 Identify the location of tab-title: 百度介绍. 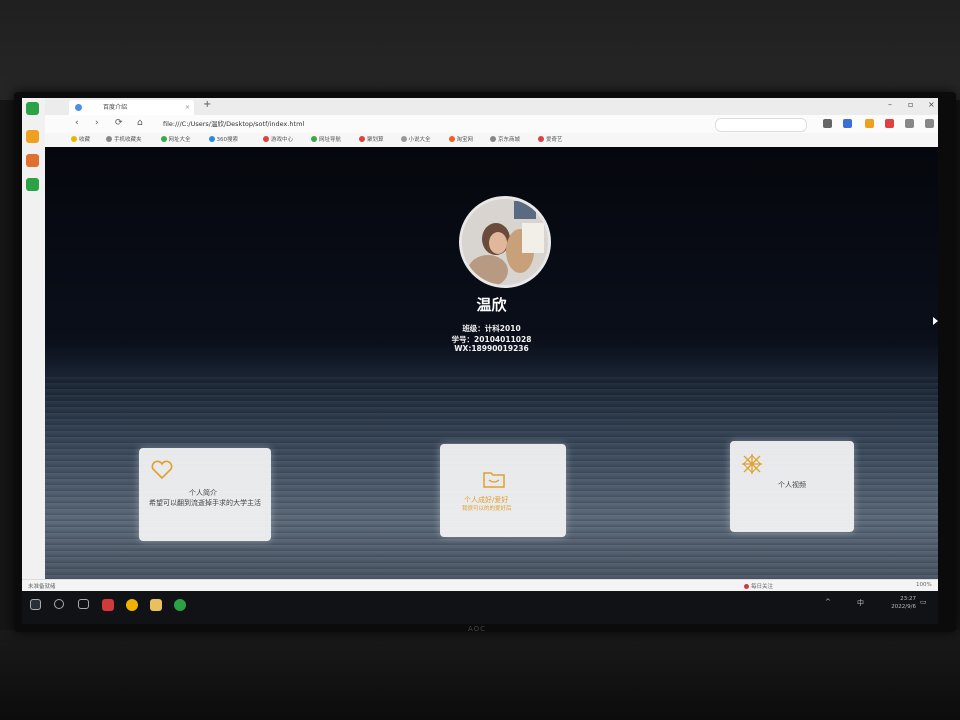
(115, 107).